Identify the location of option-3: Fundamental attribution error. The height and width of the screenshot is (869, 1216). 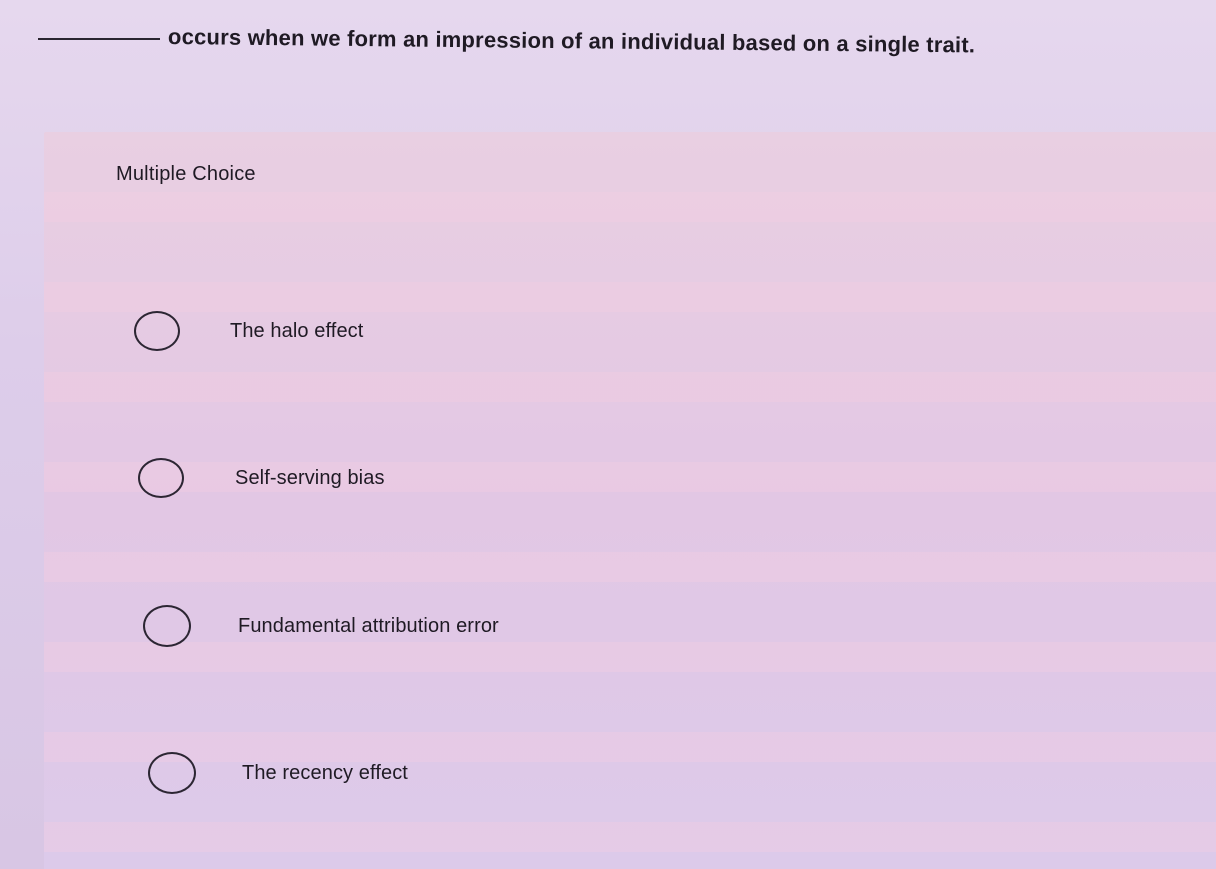
(321, 626).